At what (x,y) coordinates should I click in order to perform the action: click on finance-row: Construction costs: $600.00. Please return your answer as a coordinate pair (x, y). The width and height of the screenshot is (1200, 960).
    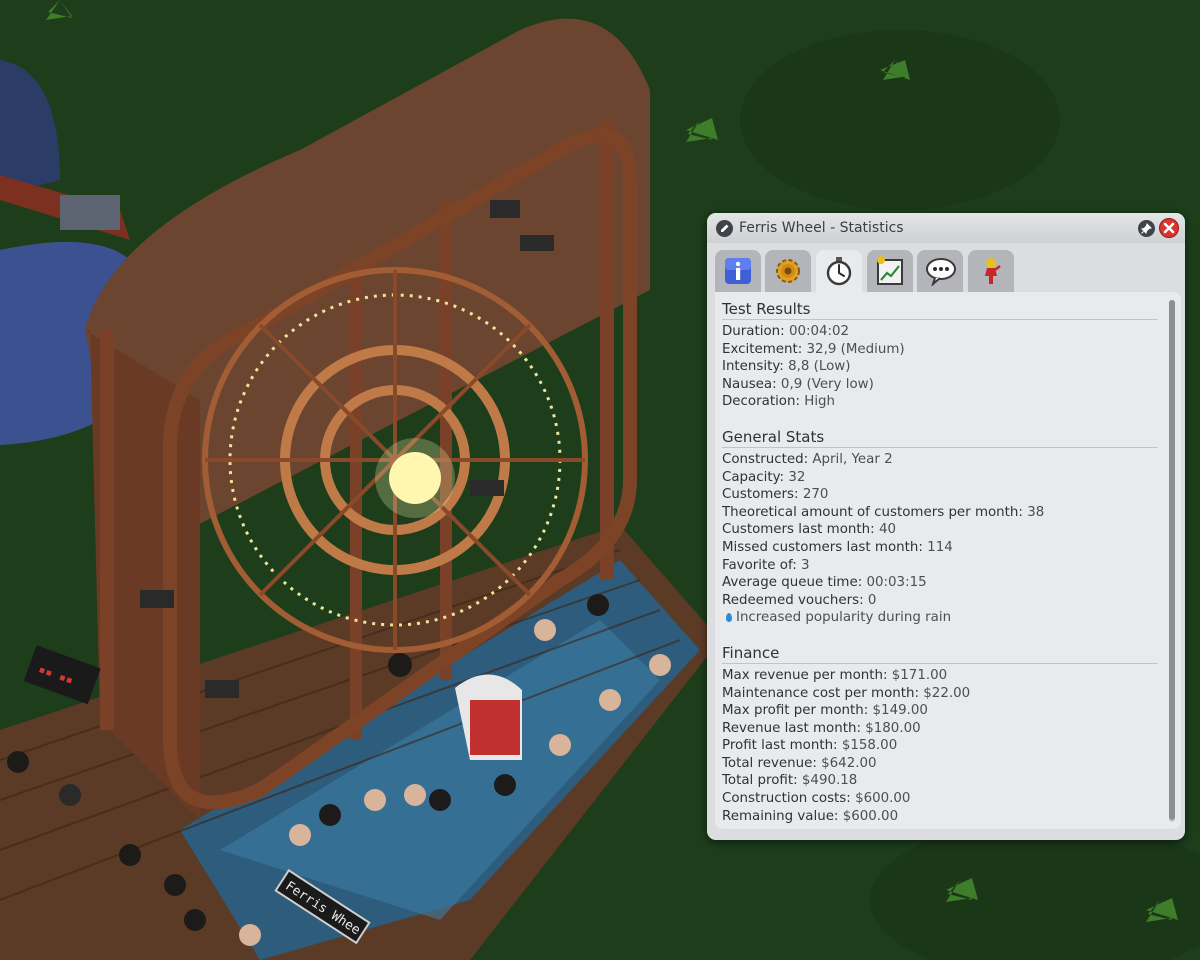
    Looking at the image, I should click on (940, 799).